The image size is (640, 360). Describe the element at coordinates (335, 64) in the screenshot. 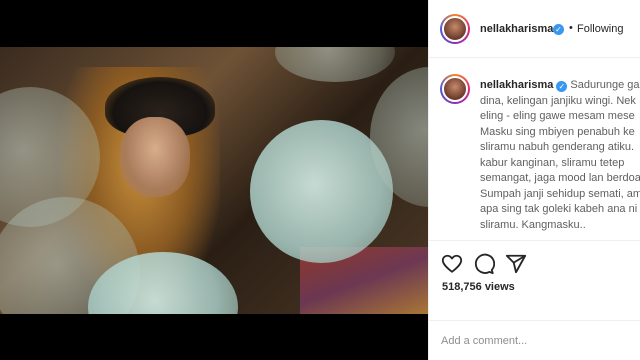

I see `bokeh-circle` at that location.